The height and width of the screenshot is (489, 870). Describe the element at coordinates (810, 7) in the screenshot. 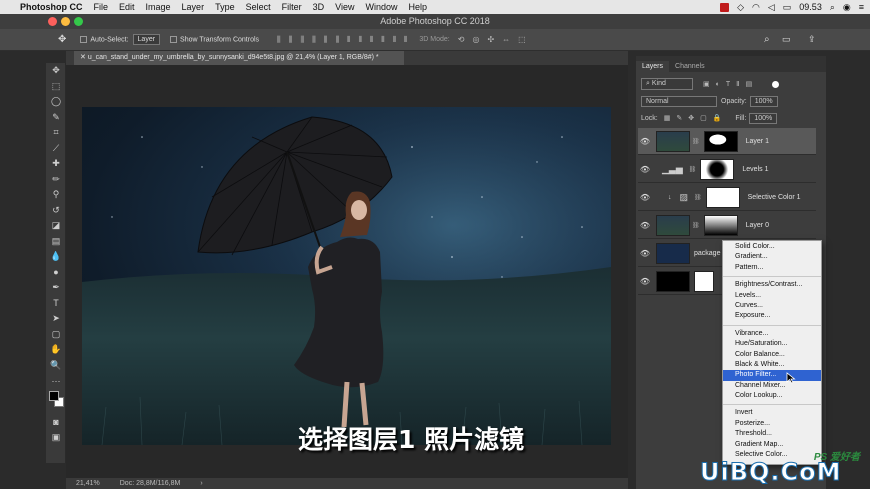

I see `clock: 09.53` at that location.